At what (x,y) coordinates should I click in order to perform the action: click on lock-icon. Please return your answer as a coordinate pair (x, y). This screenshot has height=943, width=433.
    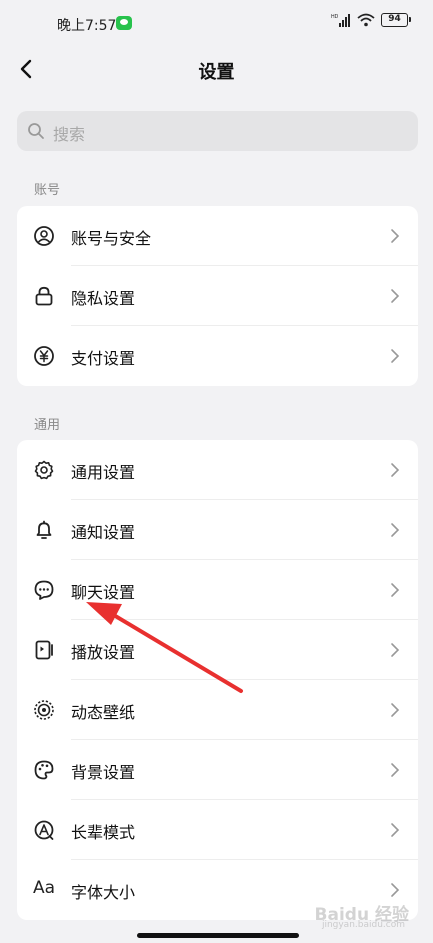
    Looking at the image, I should click on (44, 296).